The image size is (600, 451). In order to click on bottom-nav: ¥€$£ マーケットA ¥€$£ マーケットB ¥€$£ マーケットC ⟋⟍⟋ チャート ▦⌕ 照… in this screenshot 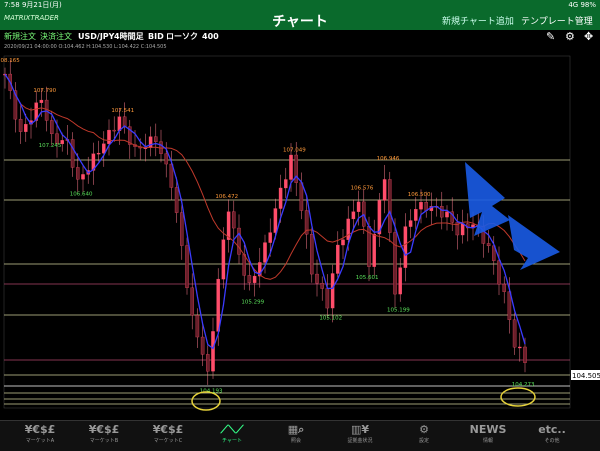, I will do `click(300, 435)`.